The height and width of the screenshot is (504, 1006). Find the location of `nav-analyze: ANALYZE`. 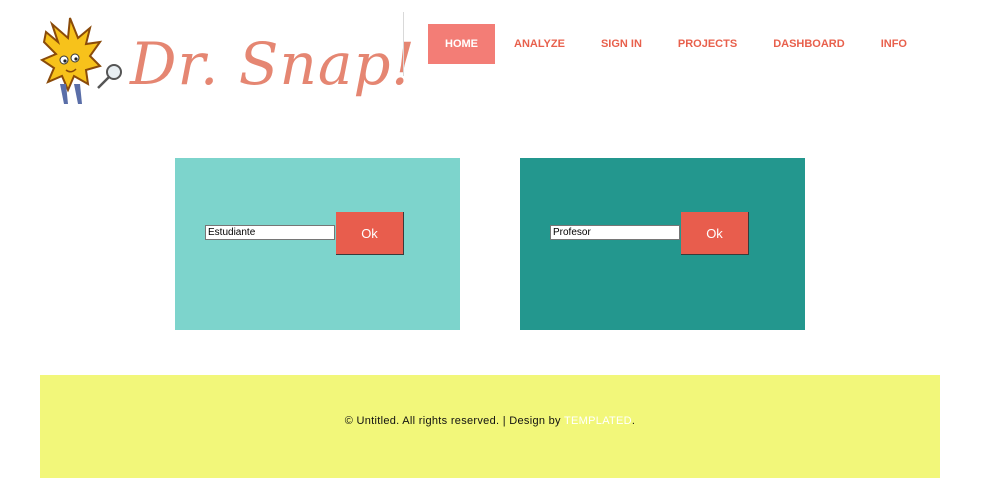

nav-analyze: ANALYZE is located at coordinates (539, 44).